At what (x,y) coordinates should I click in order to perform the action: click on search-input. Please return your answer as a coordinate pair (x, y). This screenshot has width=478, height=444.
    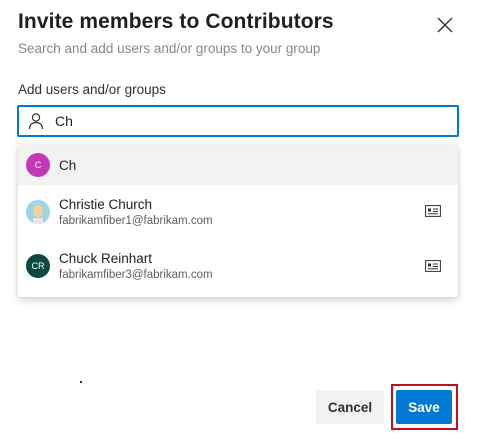
    Looking at the image, I should click on (245, 121).